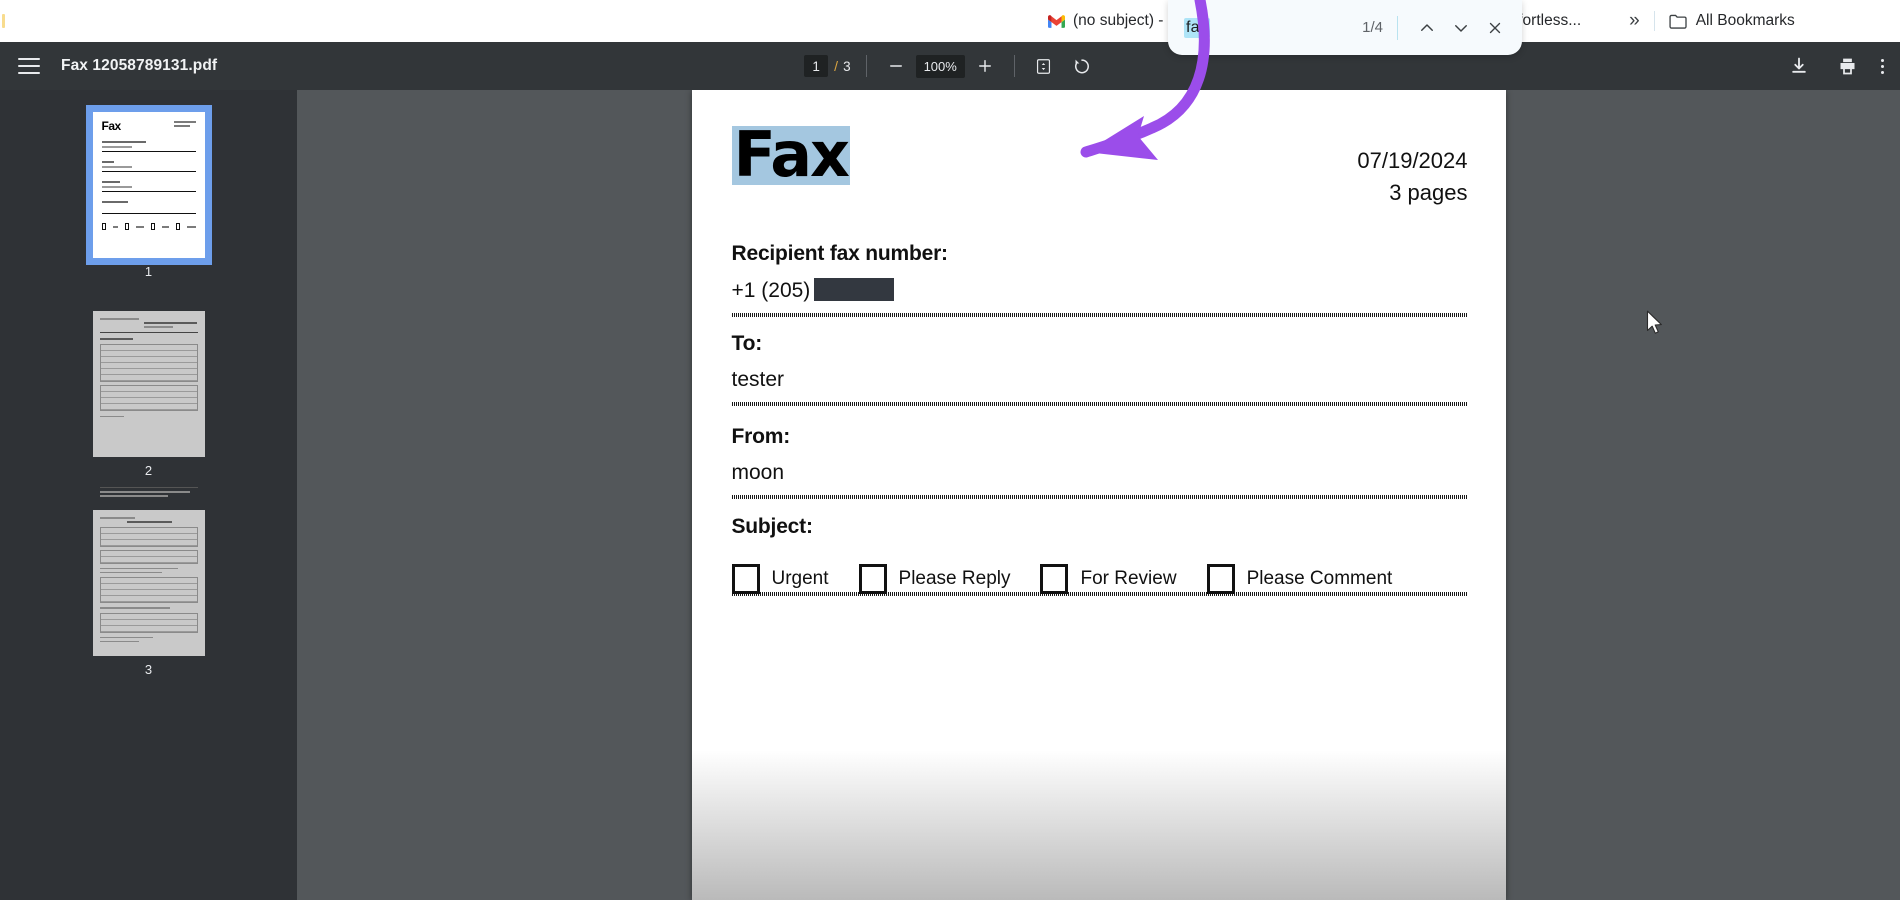 This screenshot has height=900, width=1900. I want to click on thumbnail-number-1: 1, so click(148, 271).